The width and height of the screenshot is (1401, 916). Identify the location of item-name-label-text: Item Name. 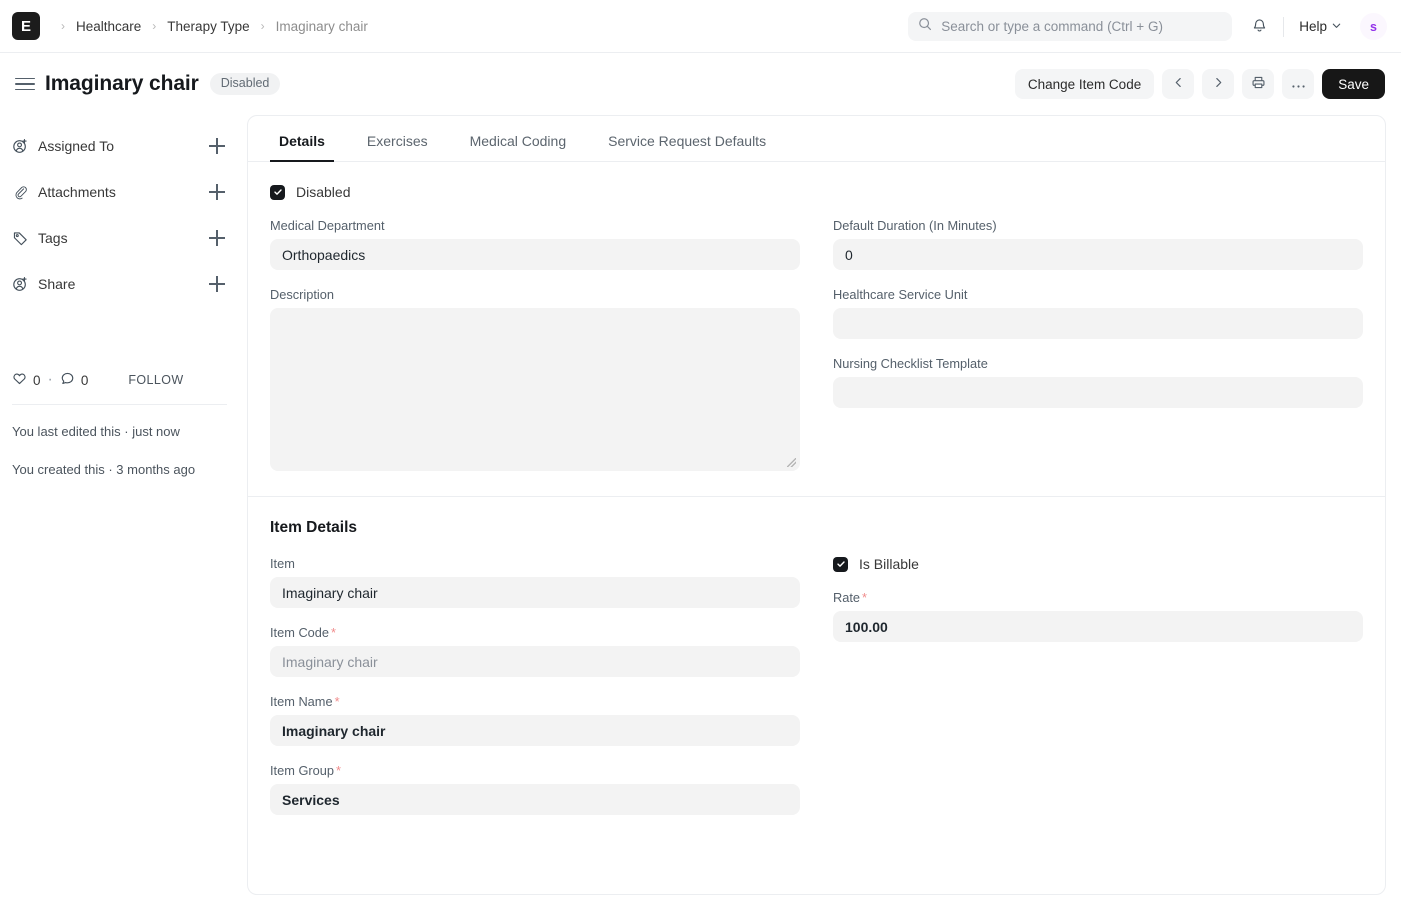
(301, 701).